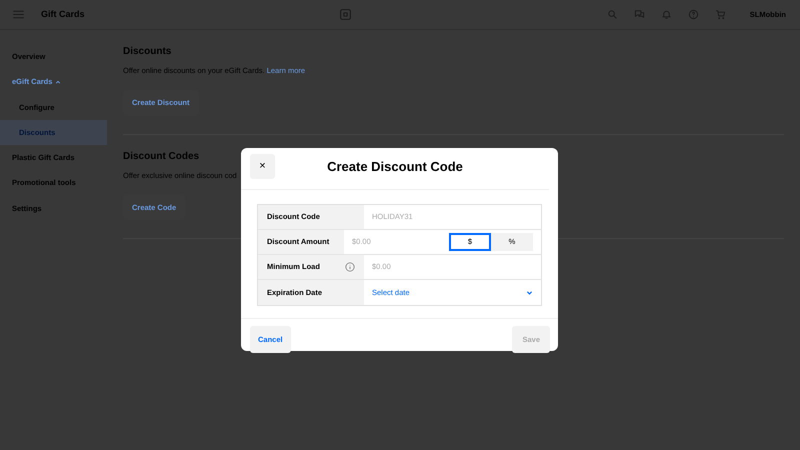 This screenshot has width=800, height=450. What do you see at coordinates (262, 166) in the screenshot?
I see `close-button: ×` at bounding box center [262, 166].